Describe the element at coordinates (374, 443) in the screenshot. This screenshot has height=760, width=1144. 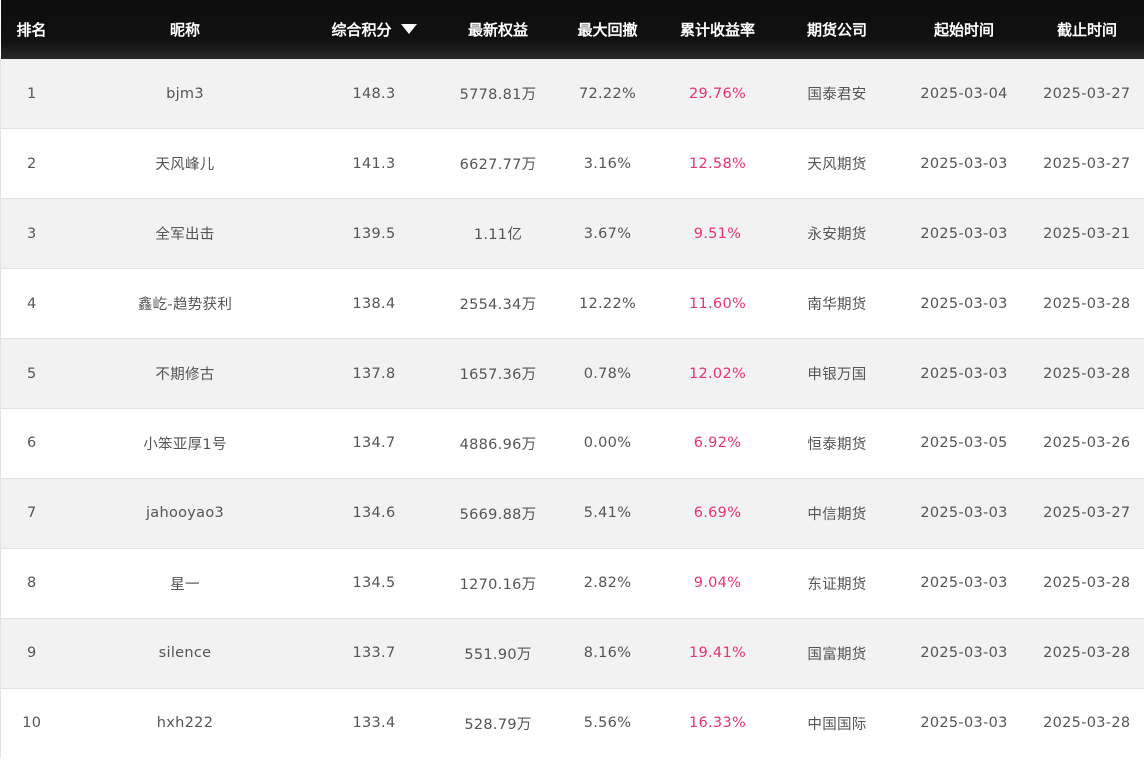
I see `score-cell: 134.7` at that location.